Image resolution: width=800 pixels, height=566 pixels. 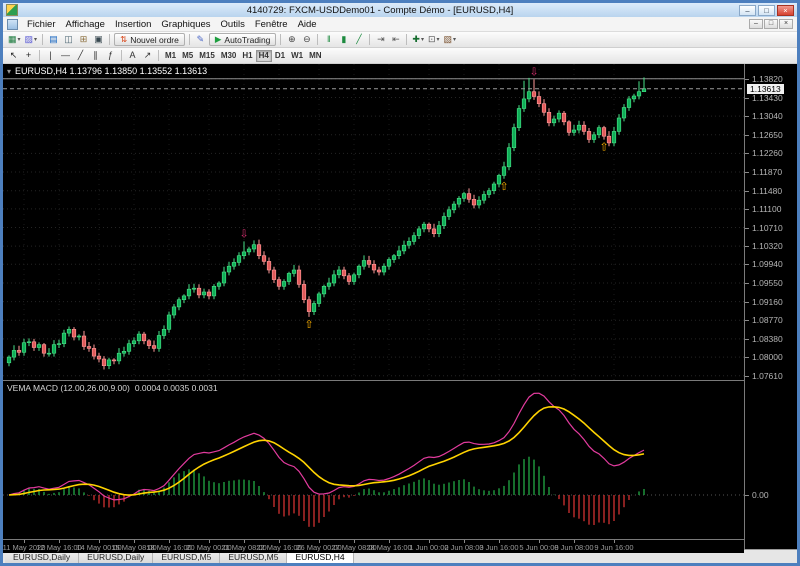 I want to click on profiles-icon: ▨ ▾, so click(x=31, y=39).